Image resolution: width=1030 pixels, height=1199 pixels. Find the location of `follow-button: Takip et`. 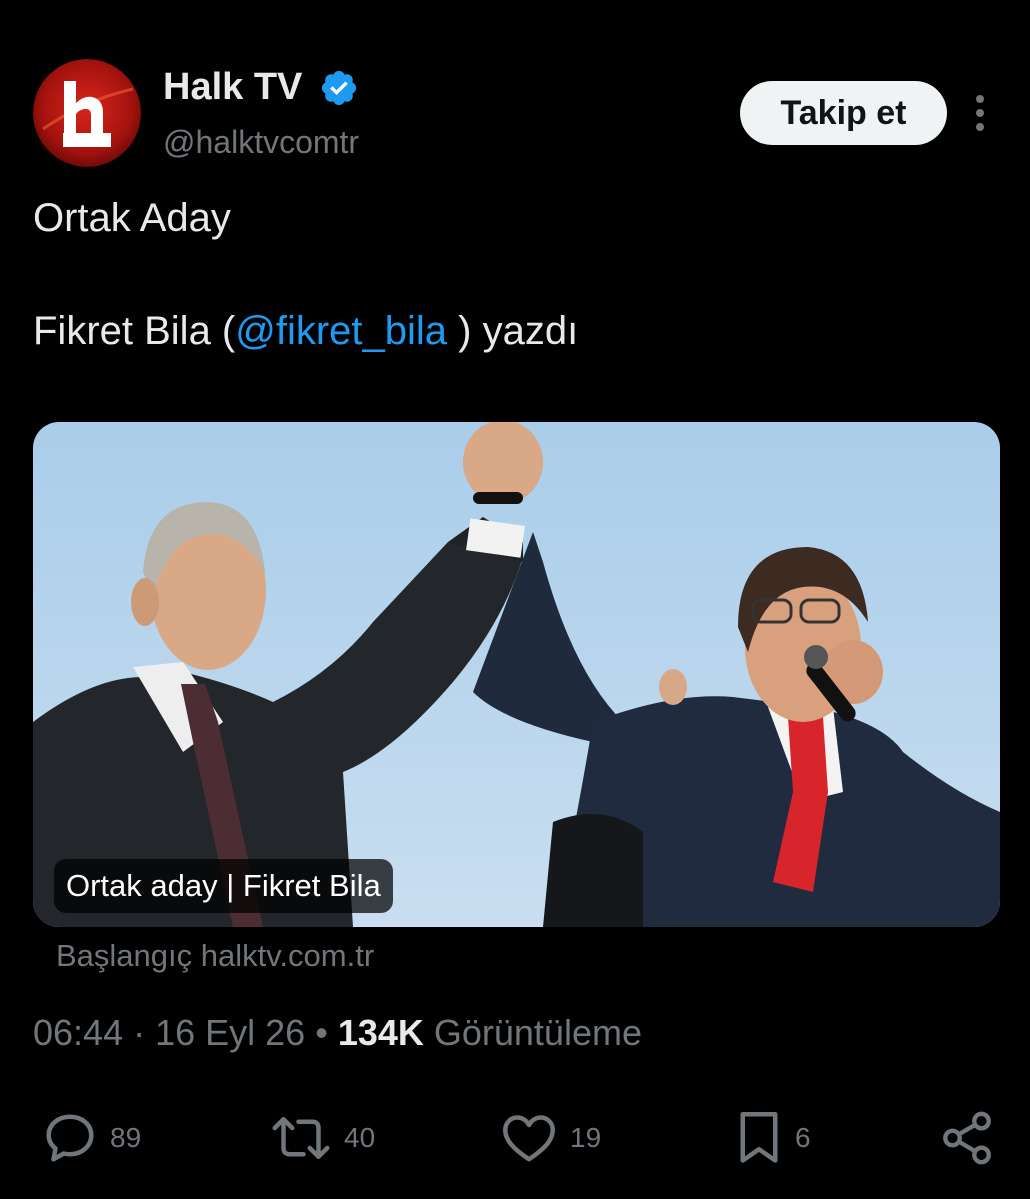

follow-button: Takip et is located at coordinates (843, 113).